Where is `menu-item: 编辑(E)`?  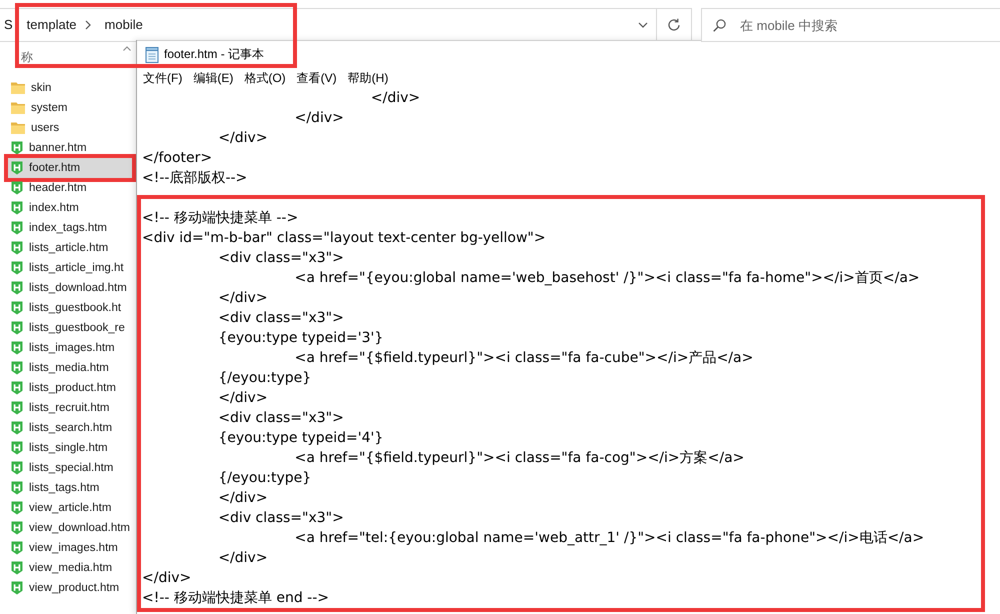 menu-item: 编辑(E) is located at coordinates (212, 78).